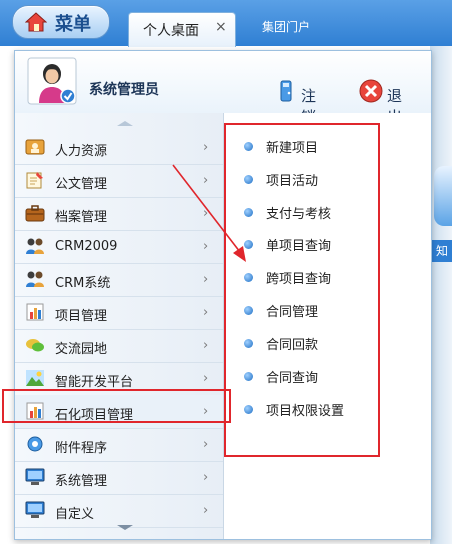 The width and height of the screenshot is (452, 544). What do you see at coordinates (52, 81) in the screenshot?
I see `avatar` at bounding box center [52, 81].